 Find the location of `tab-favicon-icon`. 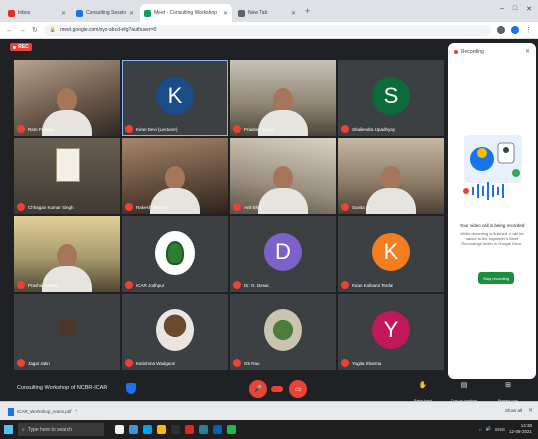

tab-favicon-icon is located at coordinates (241, 13).